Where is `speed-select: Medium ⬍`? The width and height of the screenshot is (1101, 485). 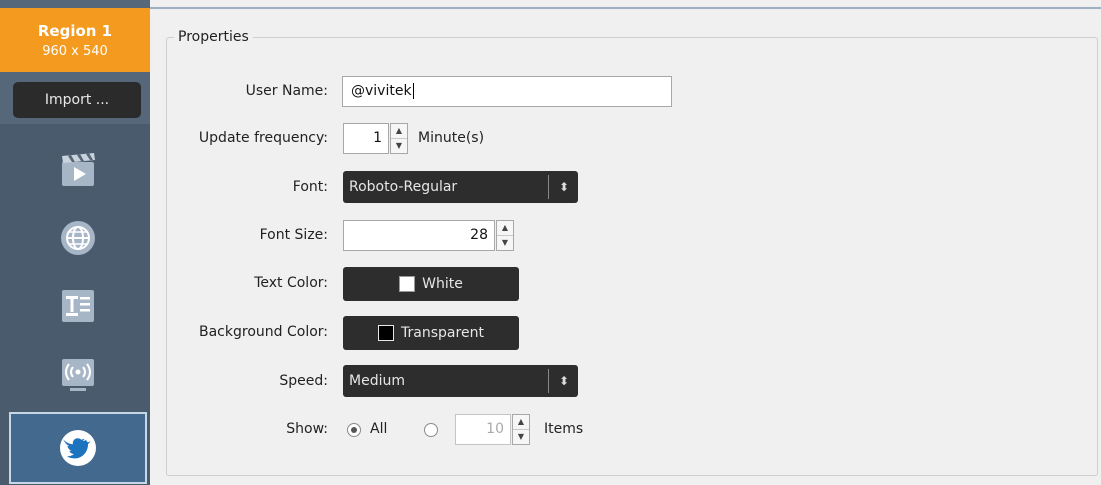
speed-select: Medium ⬍ is located at coordinates (460, 381).